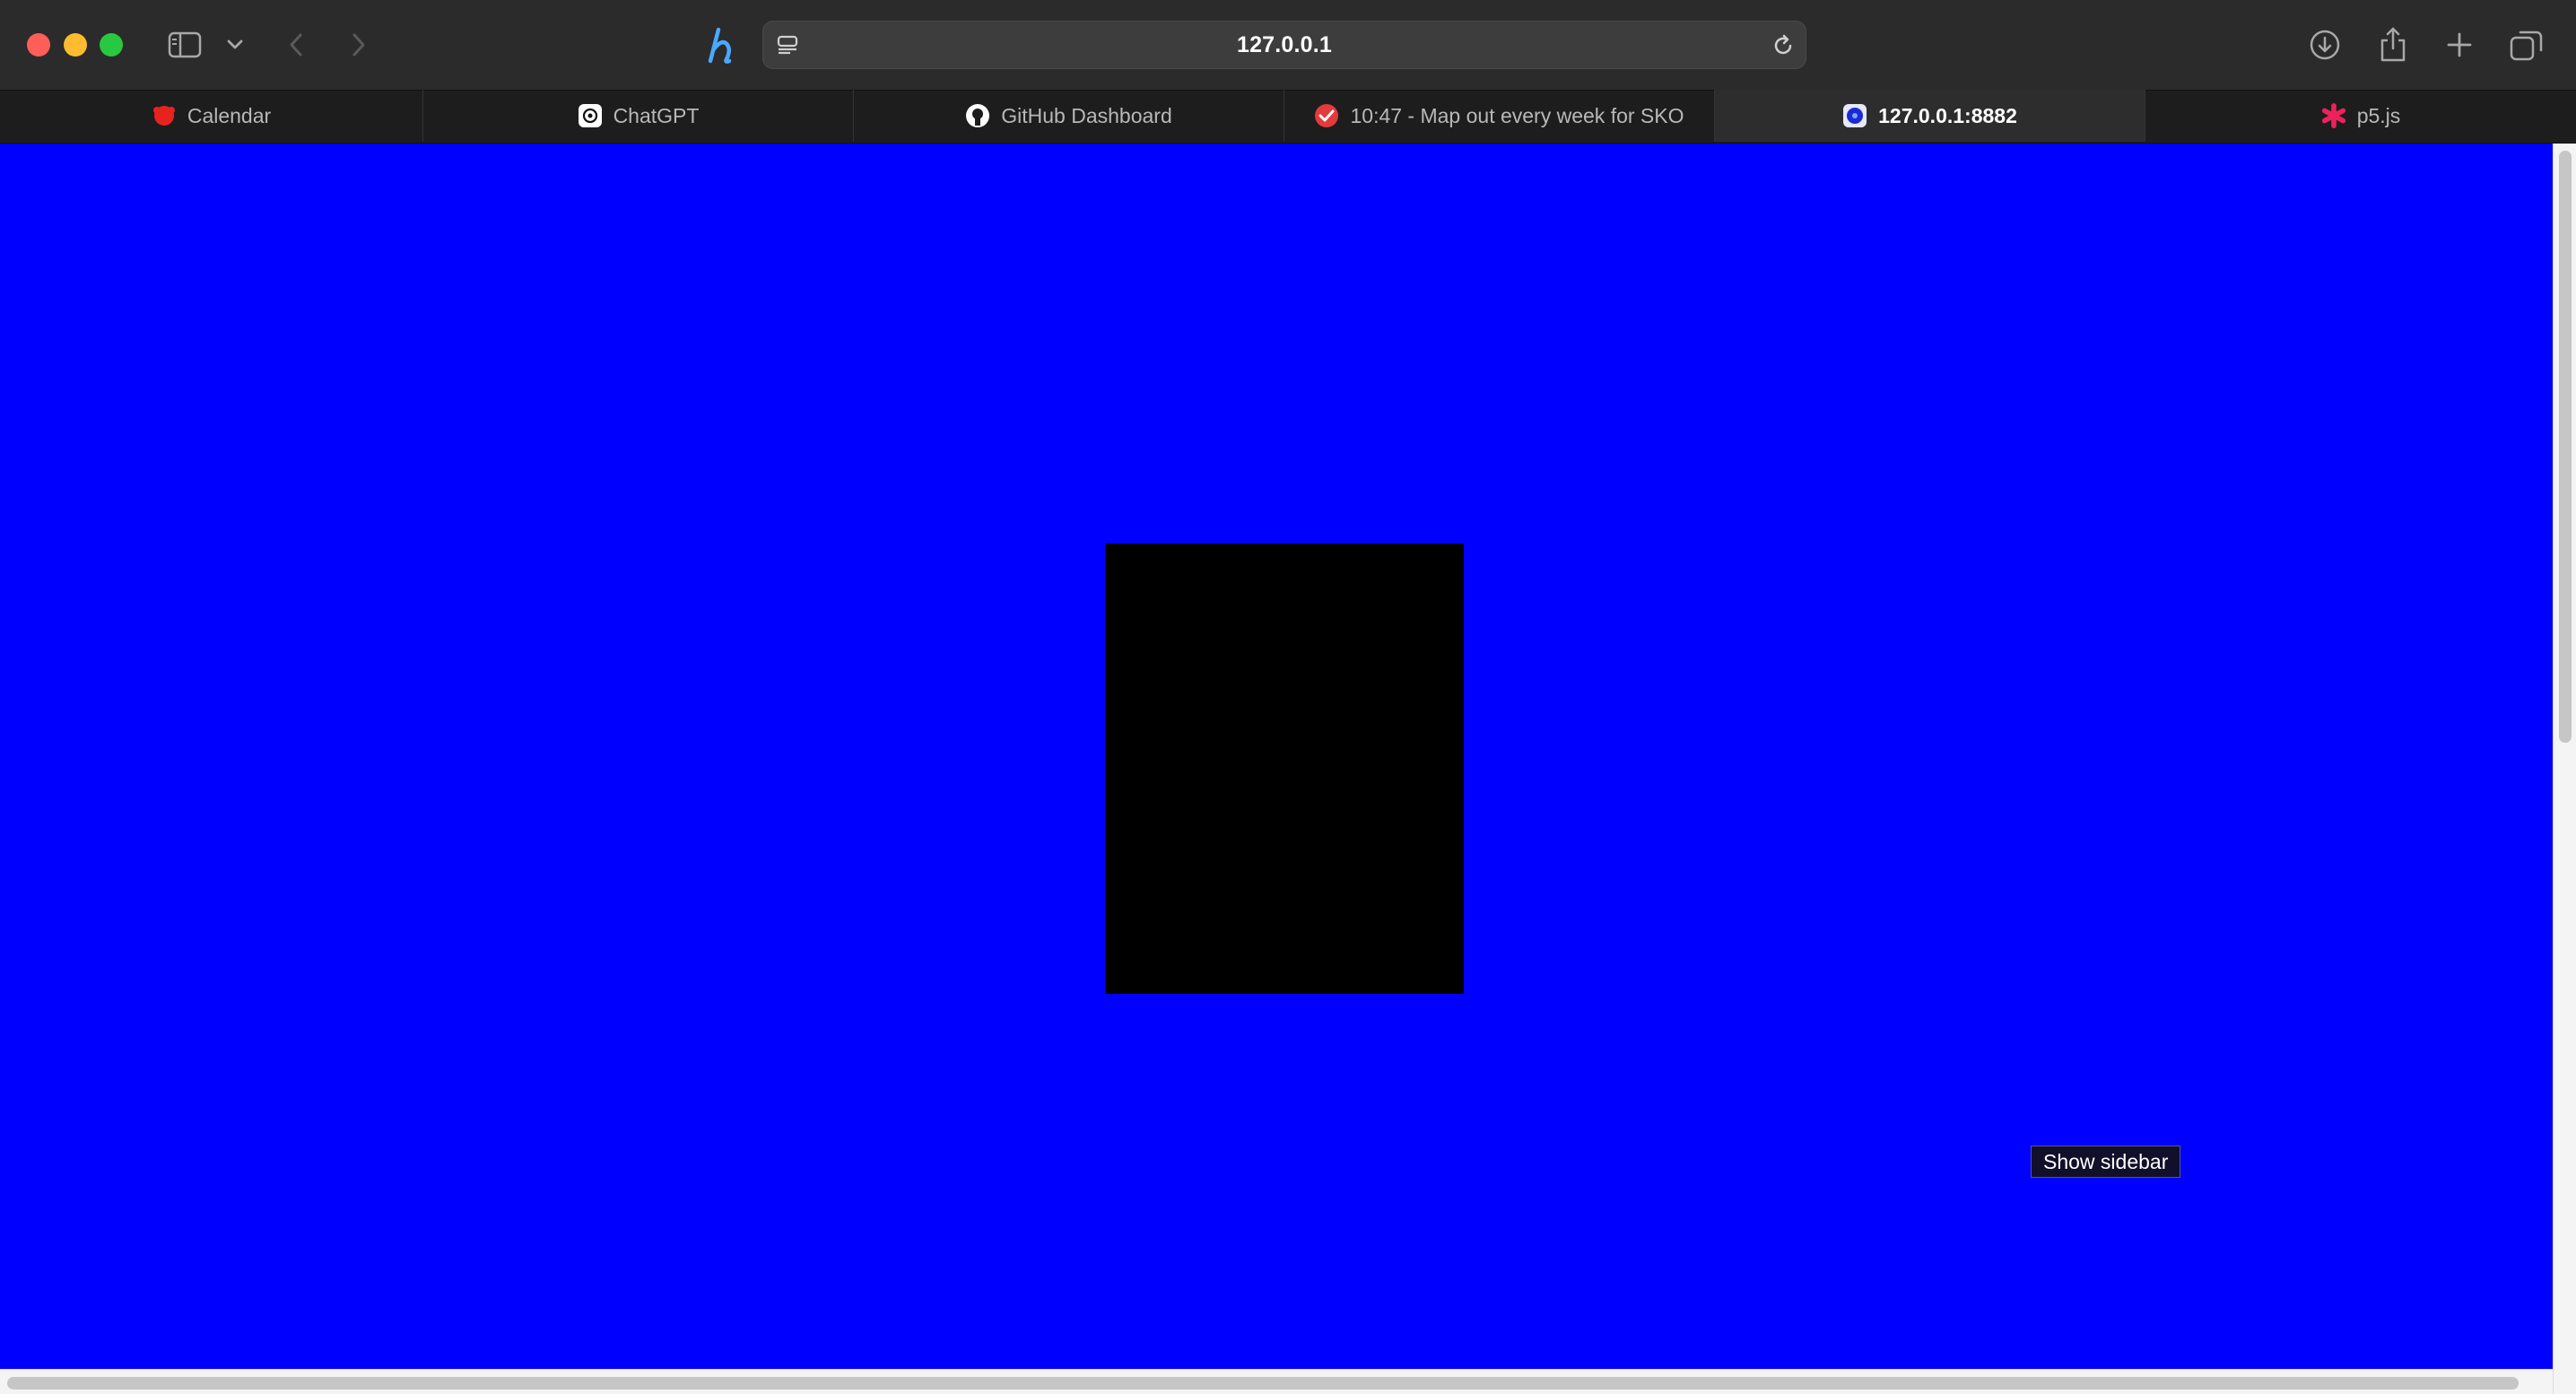 This screenshot has height=1394, width=2576. What do you see at coordinates (2106, 1162) in the screenshot?
I see `show-sidebar-tooltip: Show sidebar` at bounding box center [2106, 1162].